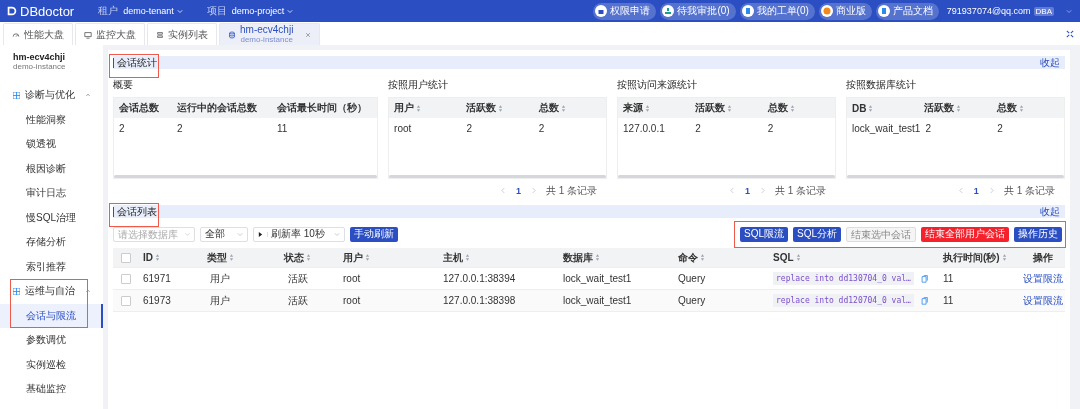  Describe the element at coordinates (777, 11) in the screenshot. I see `header-button: 我的工单(0)` at that location.